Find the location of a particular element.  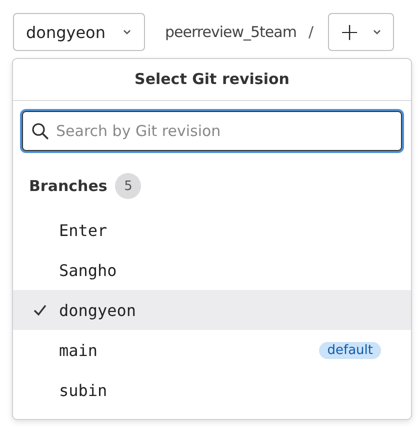

branch-name: dongyeon is located at coordinates (98, 310).